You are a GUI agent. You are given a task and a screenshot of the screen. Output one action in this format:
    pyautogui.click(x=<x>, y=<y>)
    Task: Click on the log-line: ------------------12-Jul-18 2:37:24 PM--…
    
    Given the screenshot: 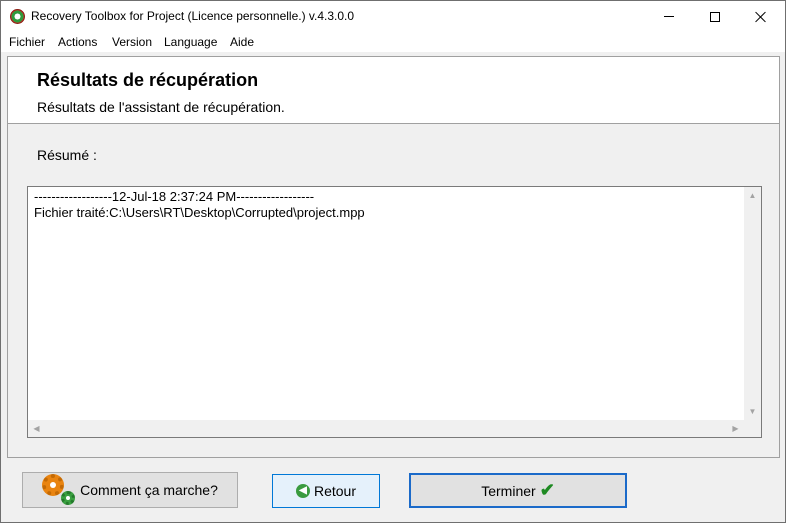 What is the action you would take?
    pyautogui.click(x=174, y=196)
    